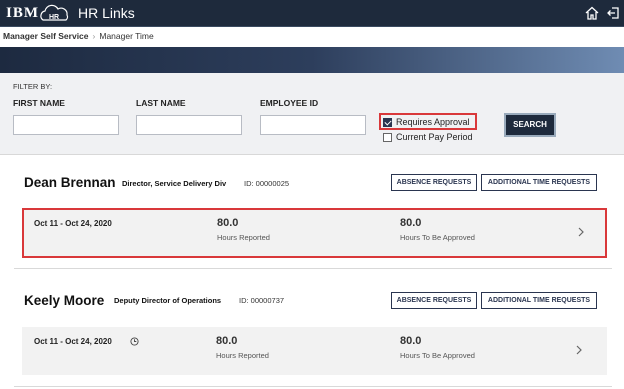 The width and height of the screenshot is (624, 389). I want to click on requires-approval-label: Requires Approval, so click(433, 122).